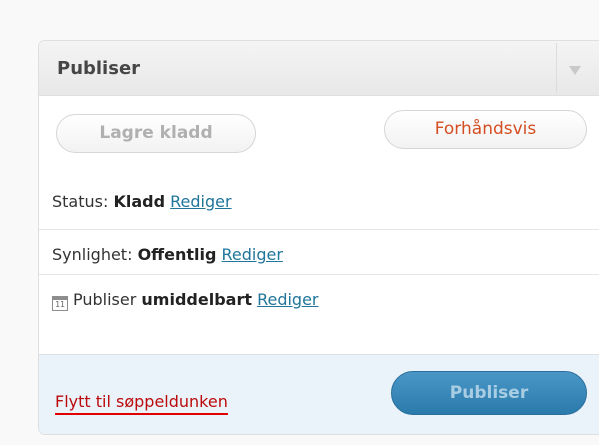 Image resolution: width=599 pixels, height=445 pixels. I want to click on visibility-value: Offentlig, so click(177, 254).